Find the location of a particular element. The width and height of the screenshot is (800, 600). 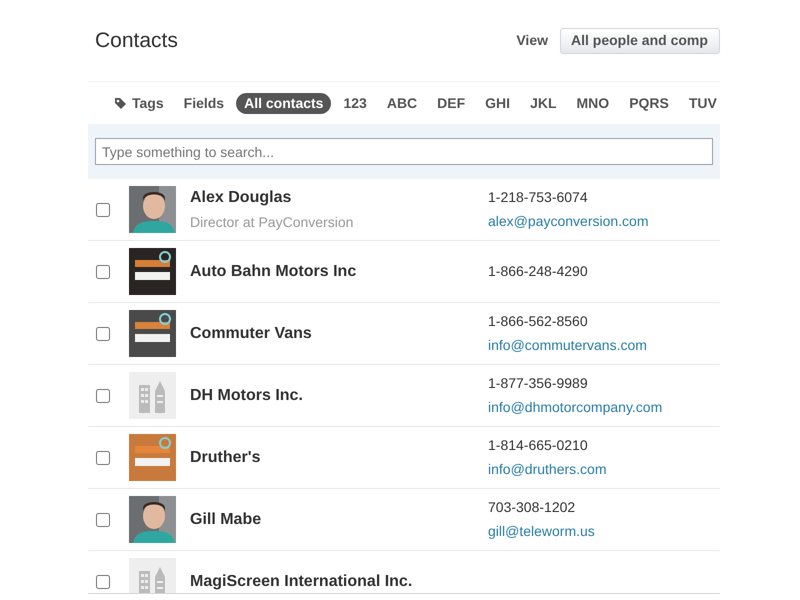

contact-name: Druther's is located at coordinates (339, 458).